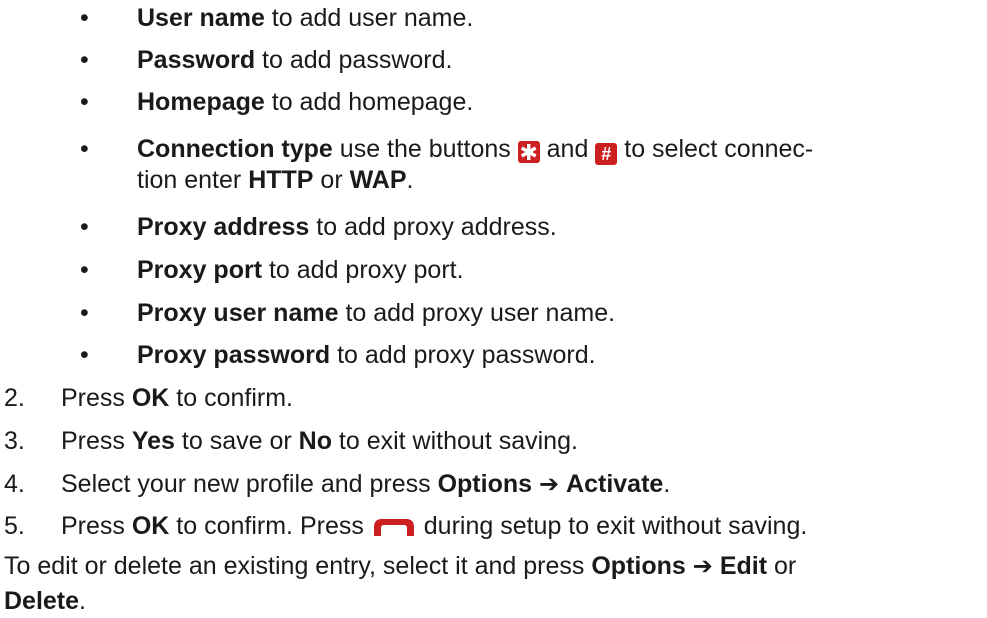  I want to click on term: Connection type, so click(235, 149).